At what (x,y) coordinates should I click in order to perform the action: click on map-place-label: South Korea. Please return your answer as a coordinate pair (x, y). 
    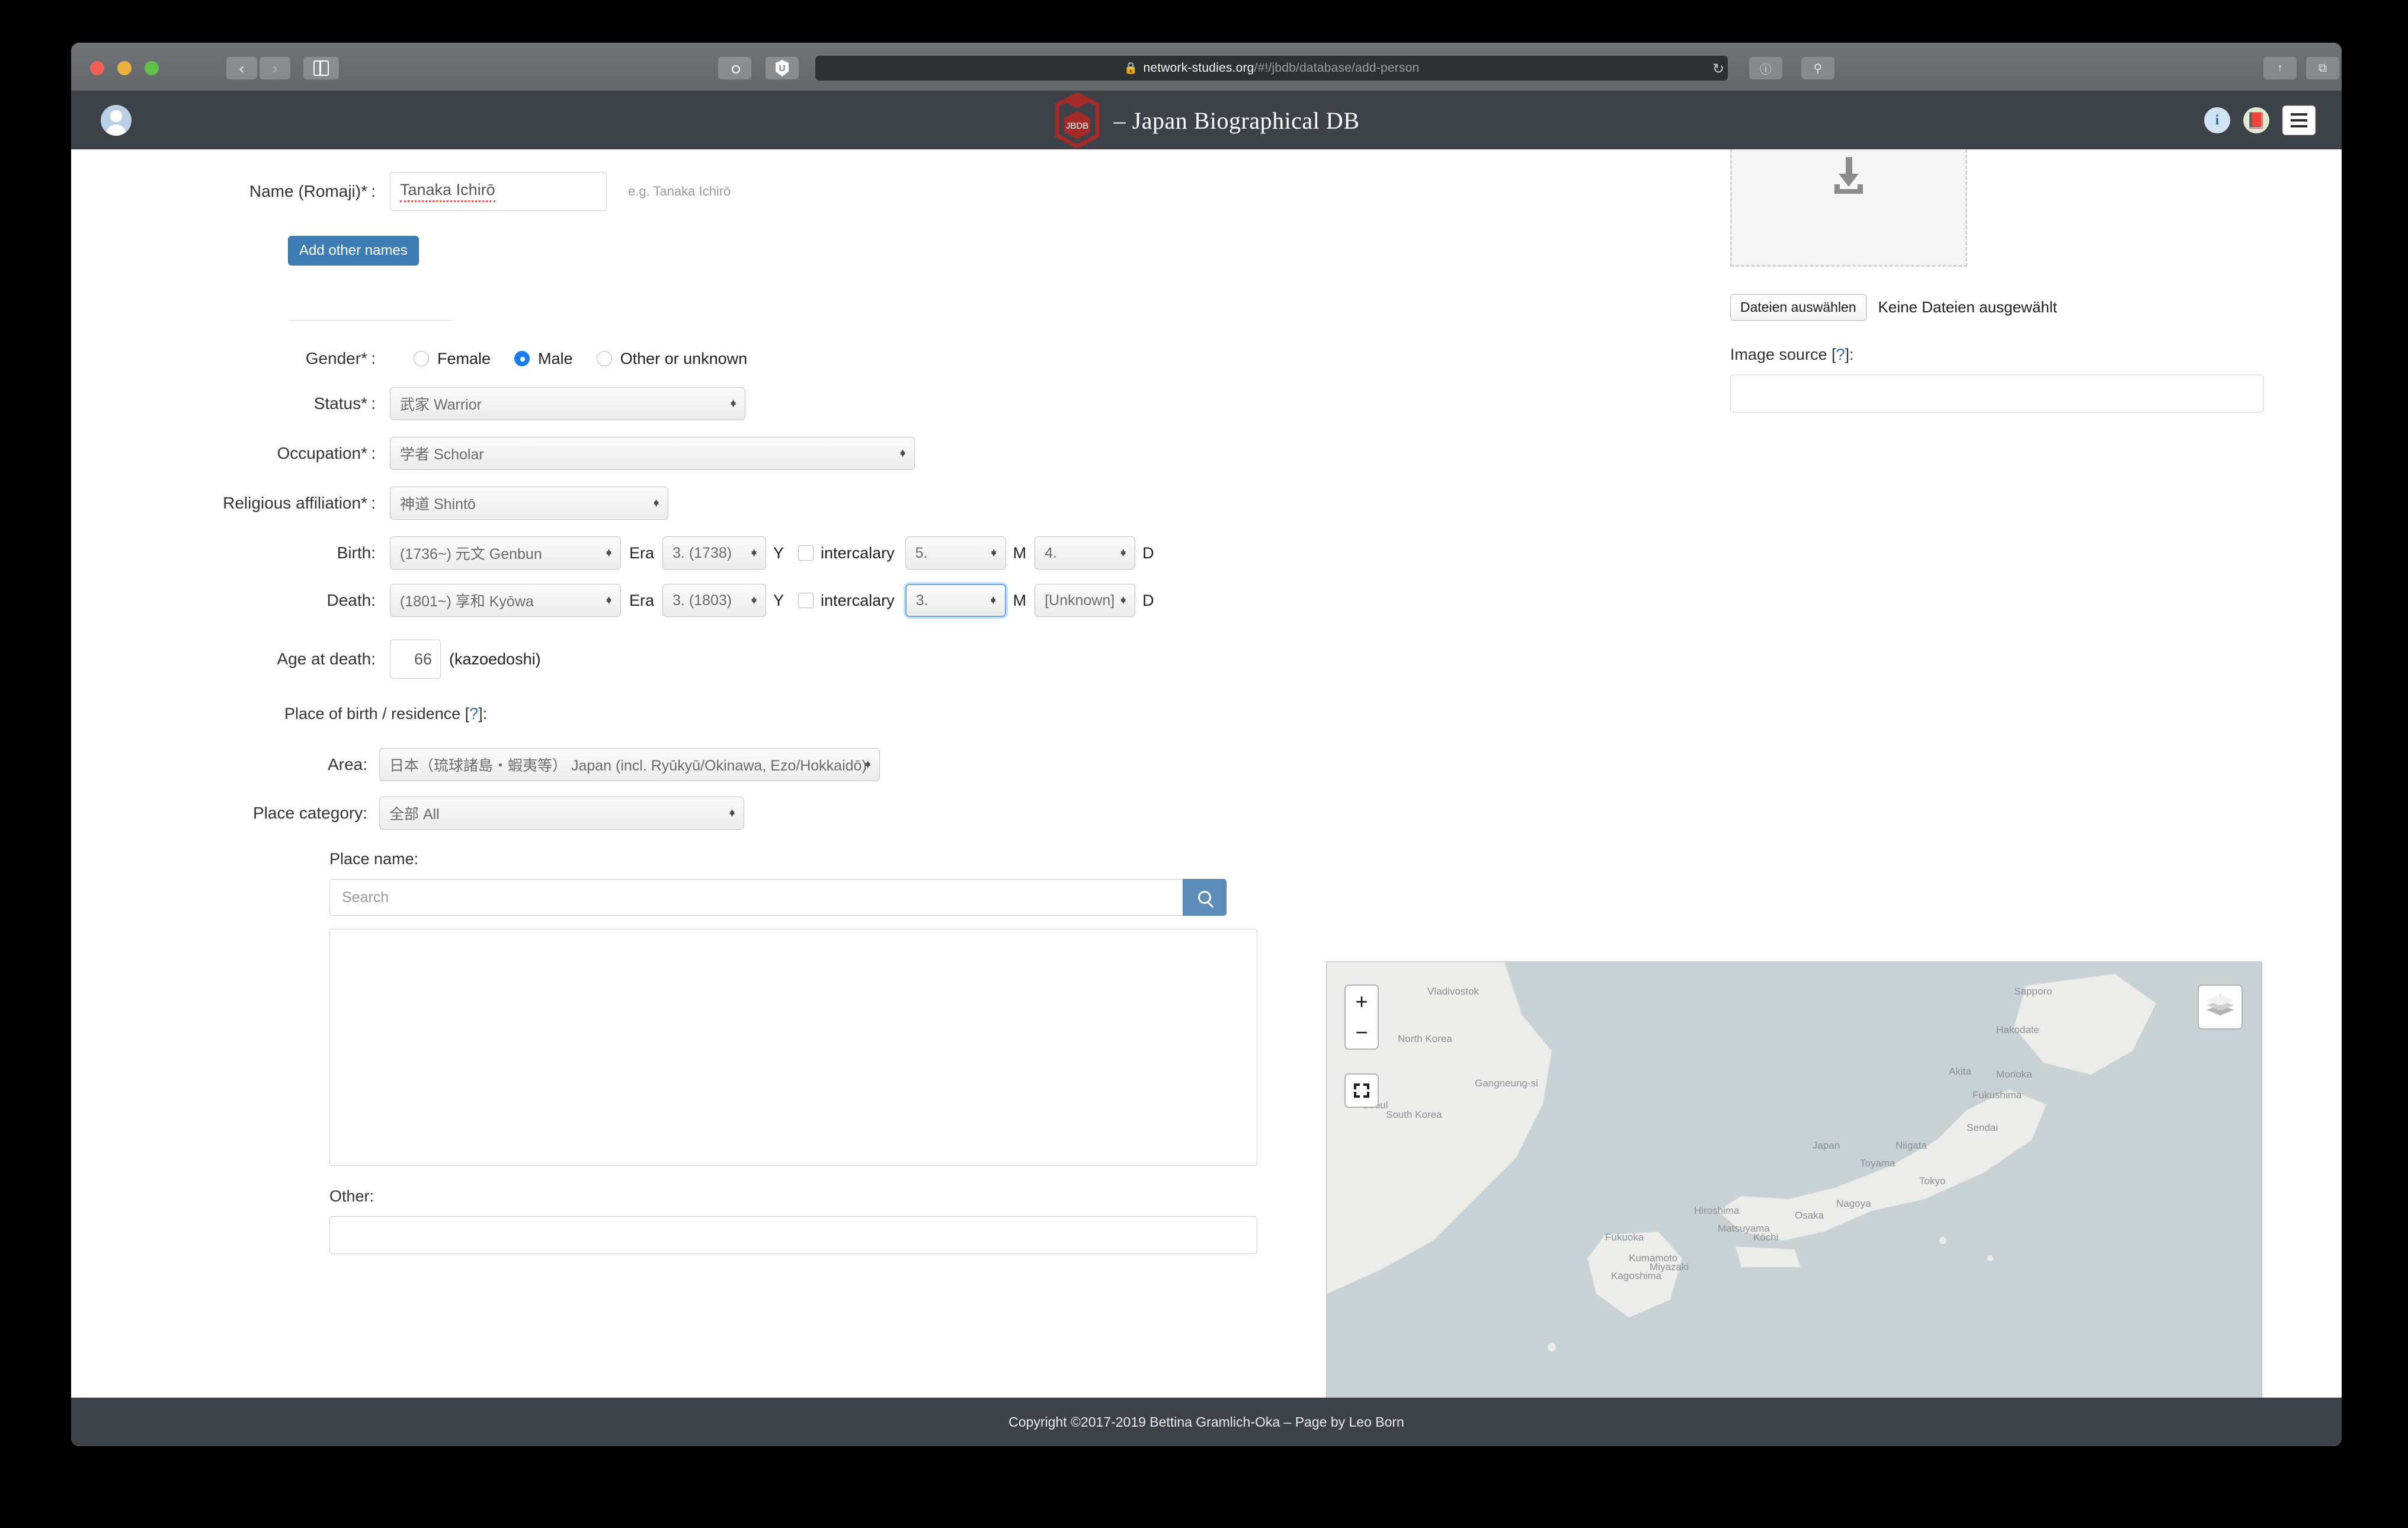
    Looking at the image, I should click on (1414, 1114).